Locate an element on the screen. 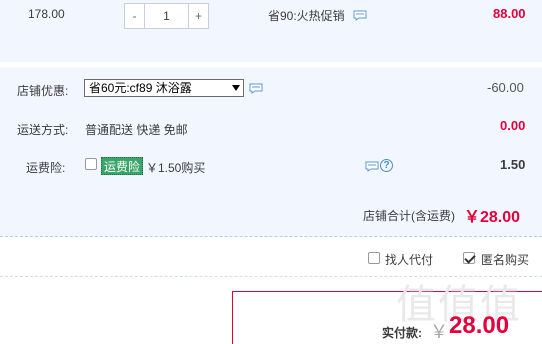 The height and width of the screenshot is (344, 542). discount-amount: -60.00 is located at coordinates (505, 87).